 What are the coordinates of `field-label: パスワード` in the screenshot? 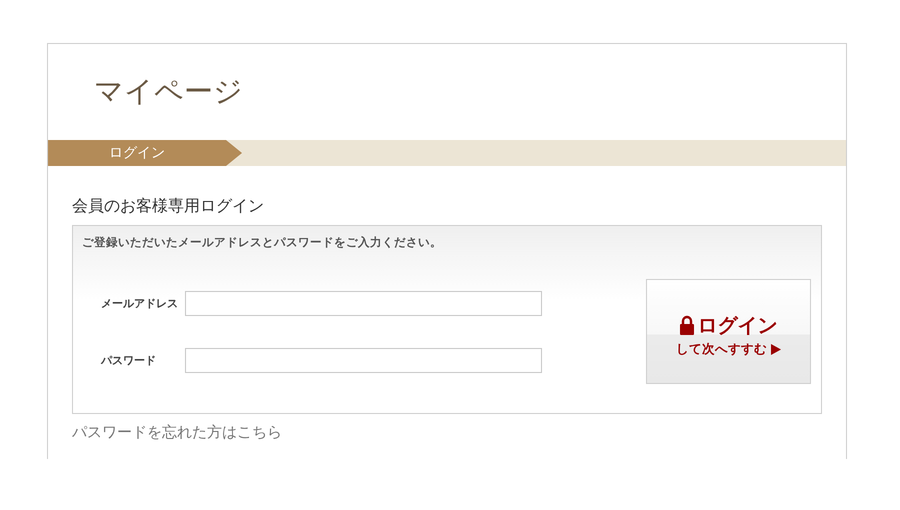 It's located at (128, 360).